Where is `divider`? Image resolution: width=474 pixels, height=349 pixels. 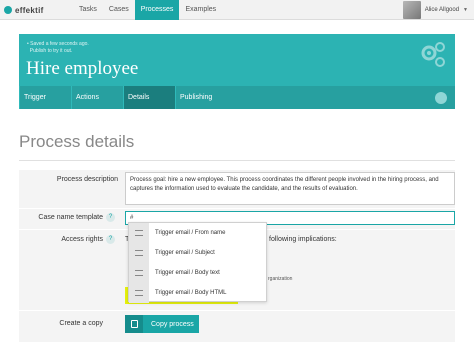
divider is located at coordinates (237, 160).